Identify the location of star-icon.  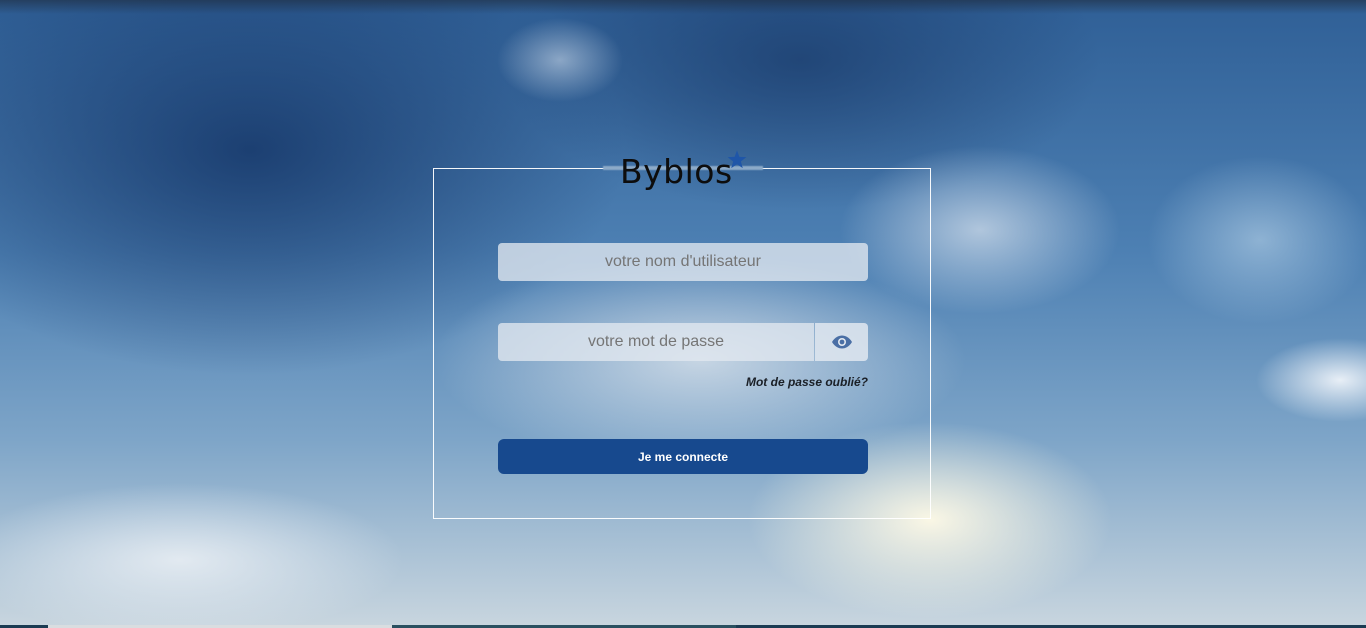
(737, 159).